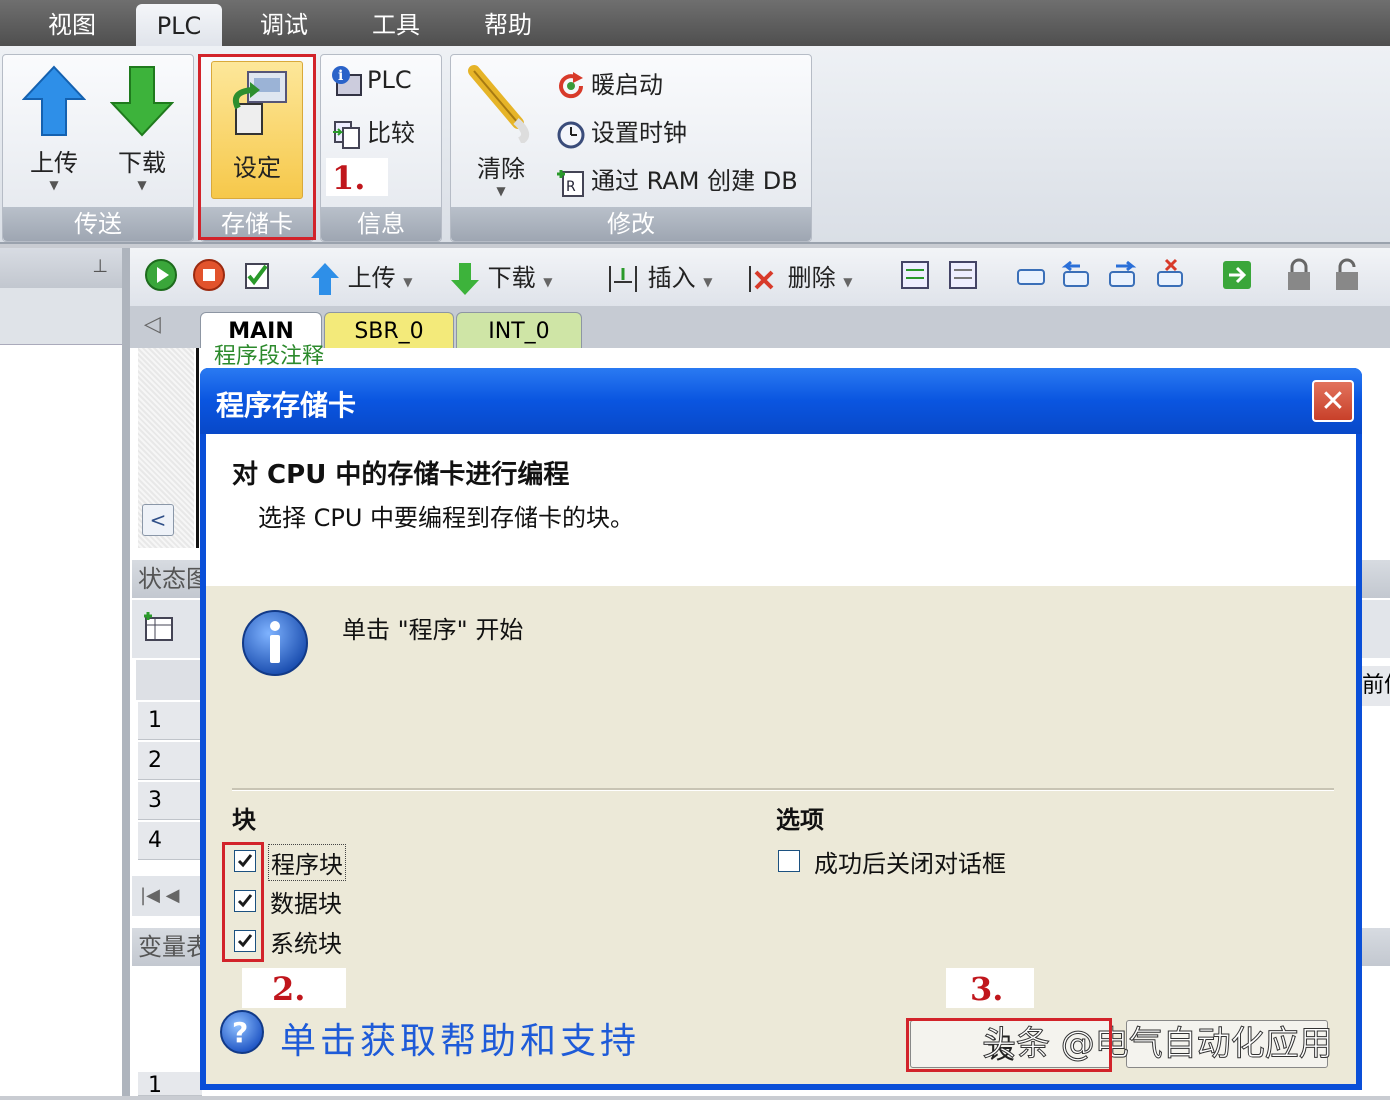 The width and height of the screenshot is (1390, 1100). I want to click on system-block-label: 系统块, so click(306, 941).